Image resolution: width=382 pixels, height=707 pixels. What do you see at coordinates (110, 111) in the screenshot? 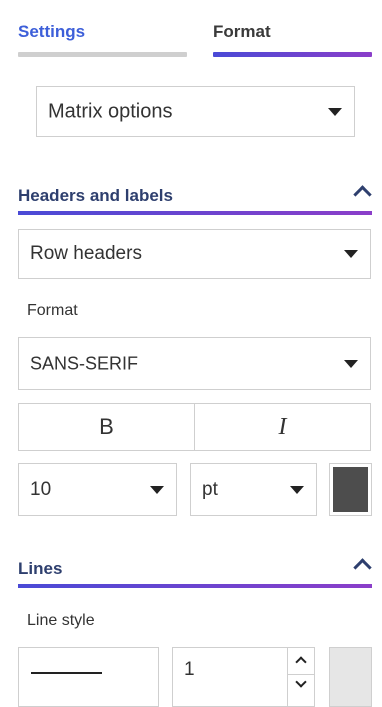
I see `matrix-options-value: Matrix options` at bounding box center [110, 111].